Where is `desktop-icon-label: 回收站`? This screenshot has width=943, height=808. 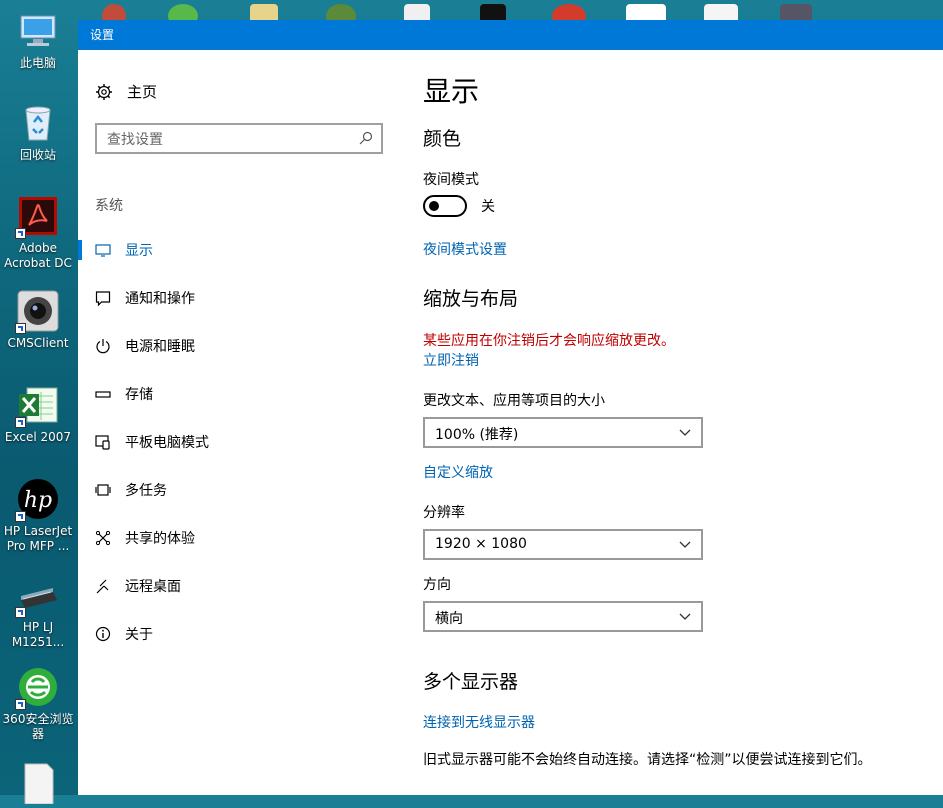 desktop-icon-label: 回收站 is located at coordinates (37, 155).